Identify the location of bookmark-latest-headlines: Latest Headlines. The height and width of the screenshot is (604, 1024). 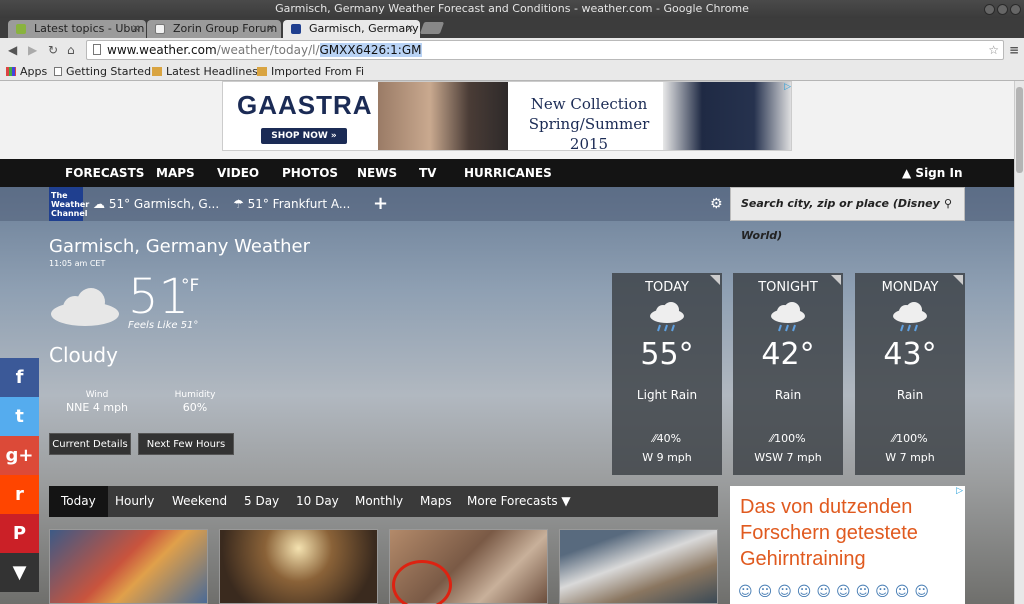
(205, 71).